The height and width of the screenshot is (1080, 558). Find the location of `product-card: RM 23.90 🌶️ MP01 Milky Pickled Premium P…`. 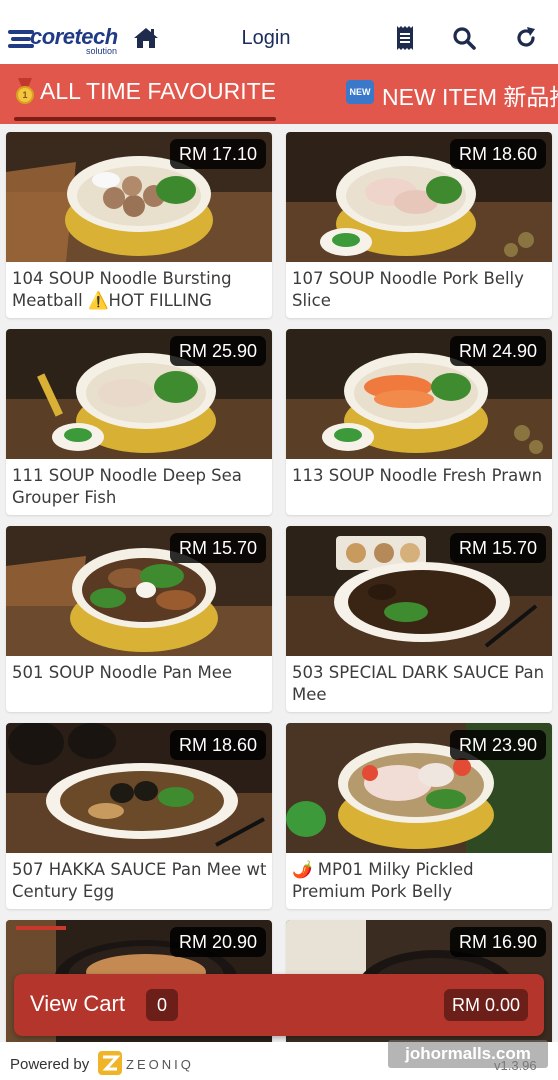

product-card: RM 23.90 🌶️ MP01 Milky Pickled Premium P… is located at coordinates (419, 816).